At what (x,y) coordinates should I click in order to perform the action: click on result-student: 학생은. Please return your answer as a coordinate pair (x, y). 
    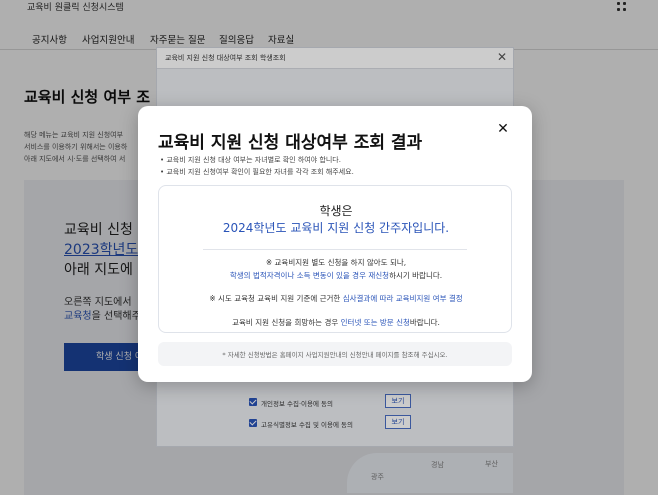
    Looking at the image, I should click on (336, 211).